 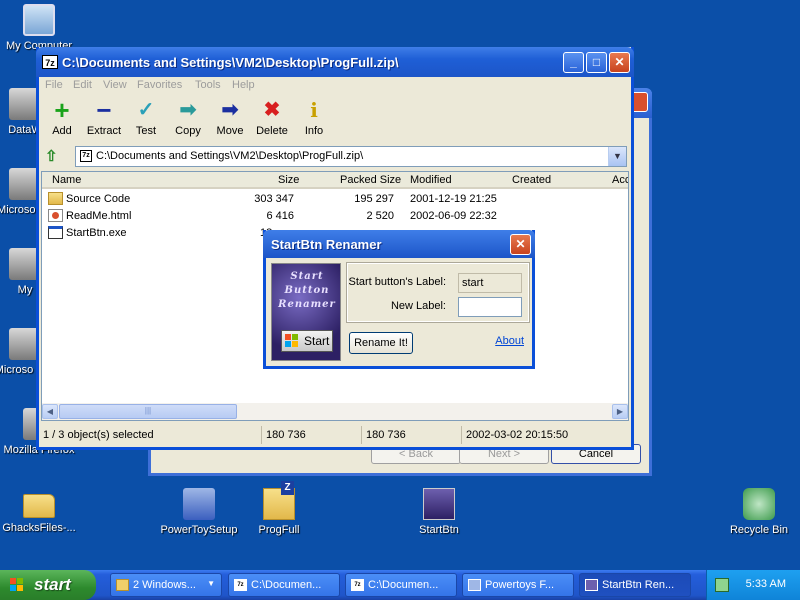 I want to click on menu-tools: Tools, so click(x=208, y=85).